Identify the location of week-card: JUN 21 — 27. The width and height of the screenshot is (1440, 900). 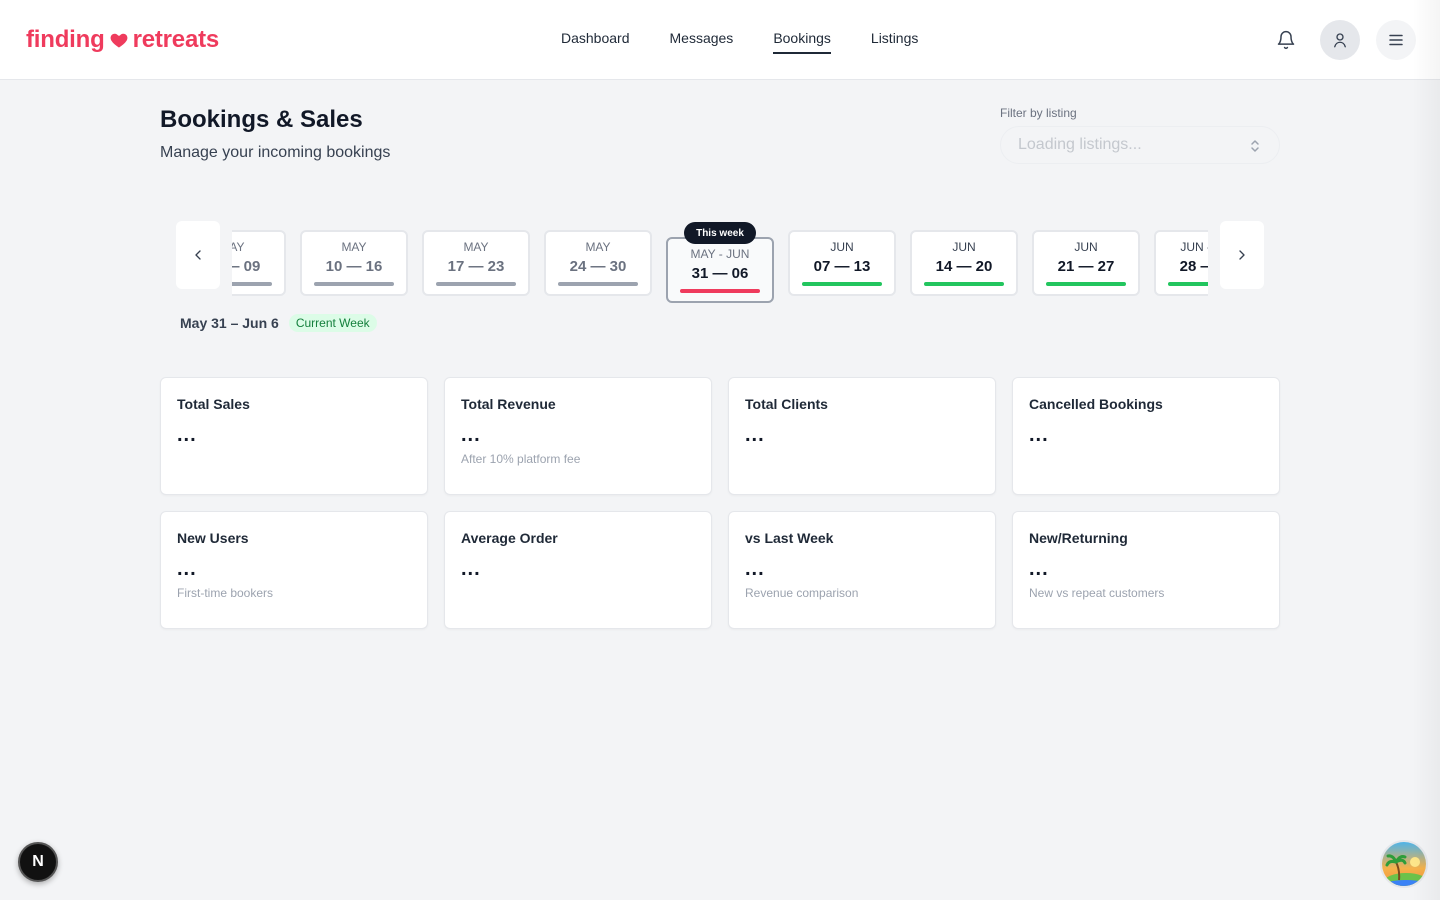
(1086, 263).